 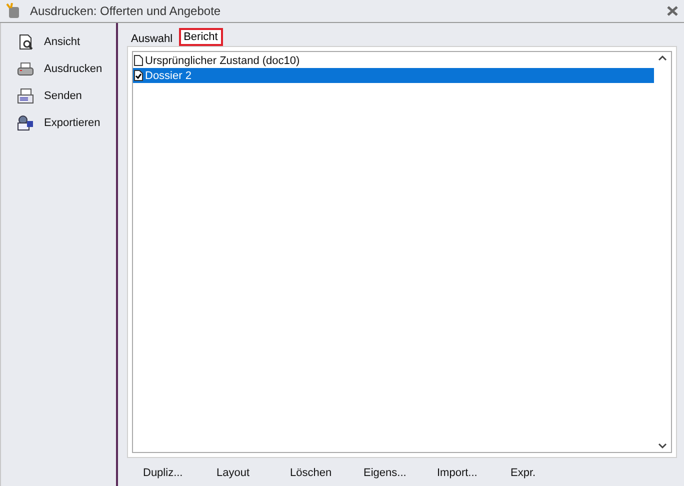 What do you see at coordinates (327, 473) in the screenshot?
I see `action-button: Löschen` at bounding box center [327, 473].